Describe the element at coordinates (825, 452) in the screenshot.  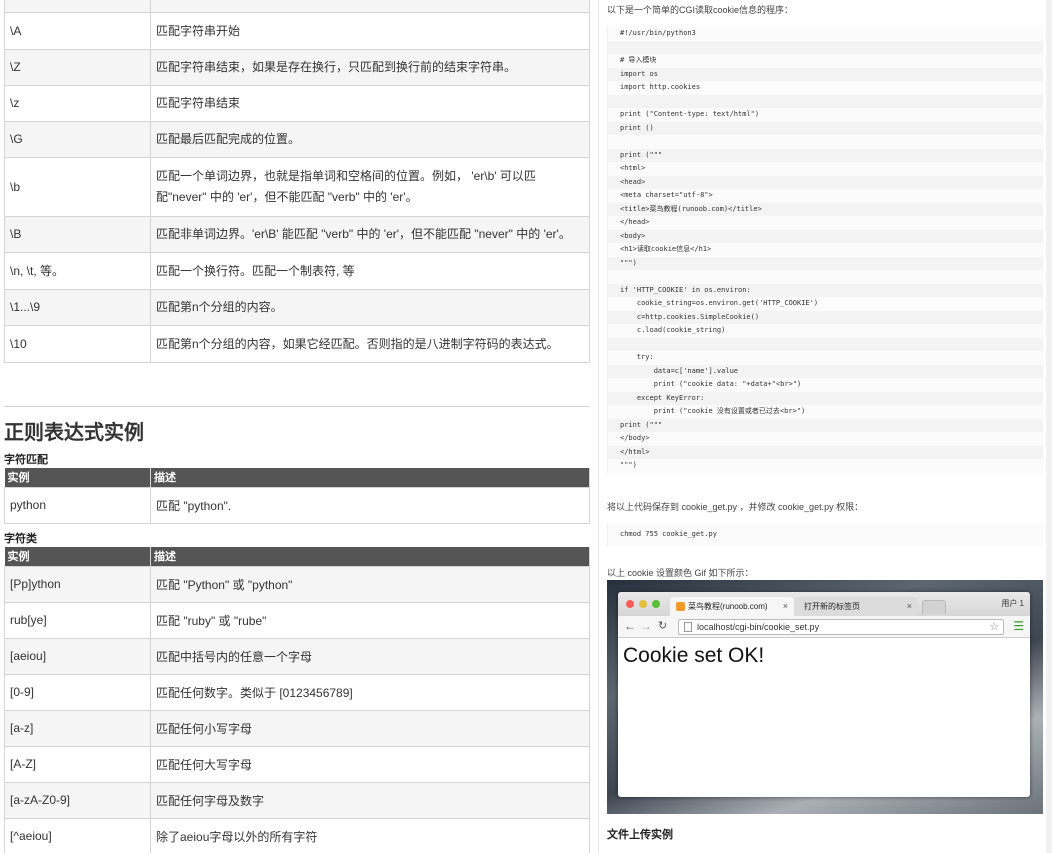
I see `code-line: </html>` at that location.